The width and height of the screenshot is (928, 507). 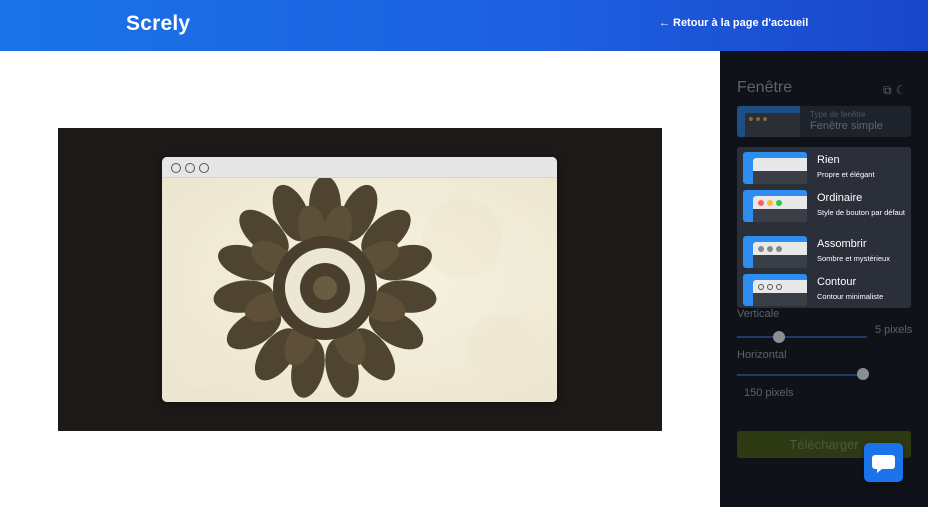 I want to click on window-type-select: Type de fenêtre Fenêtre simple, so click(x=824, y=121).